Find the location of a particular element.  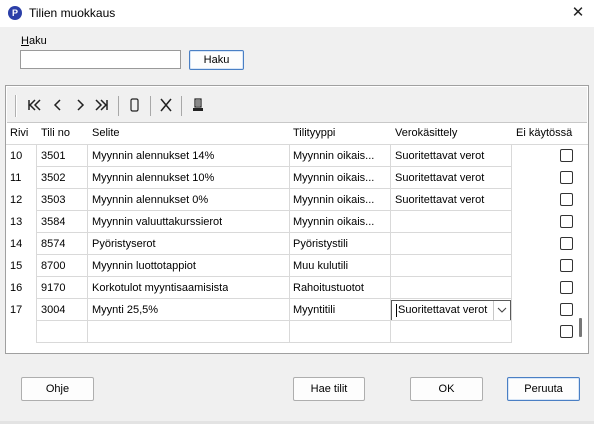

cancel-button: Peruuta is located at coordinates (543, 389).